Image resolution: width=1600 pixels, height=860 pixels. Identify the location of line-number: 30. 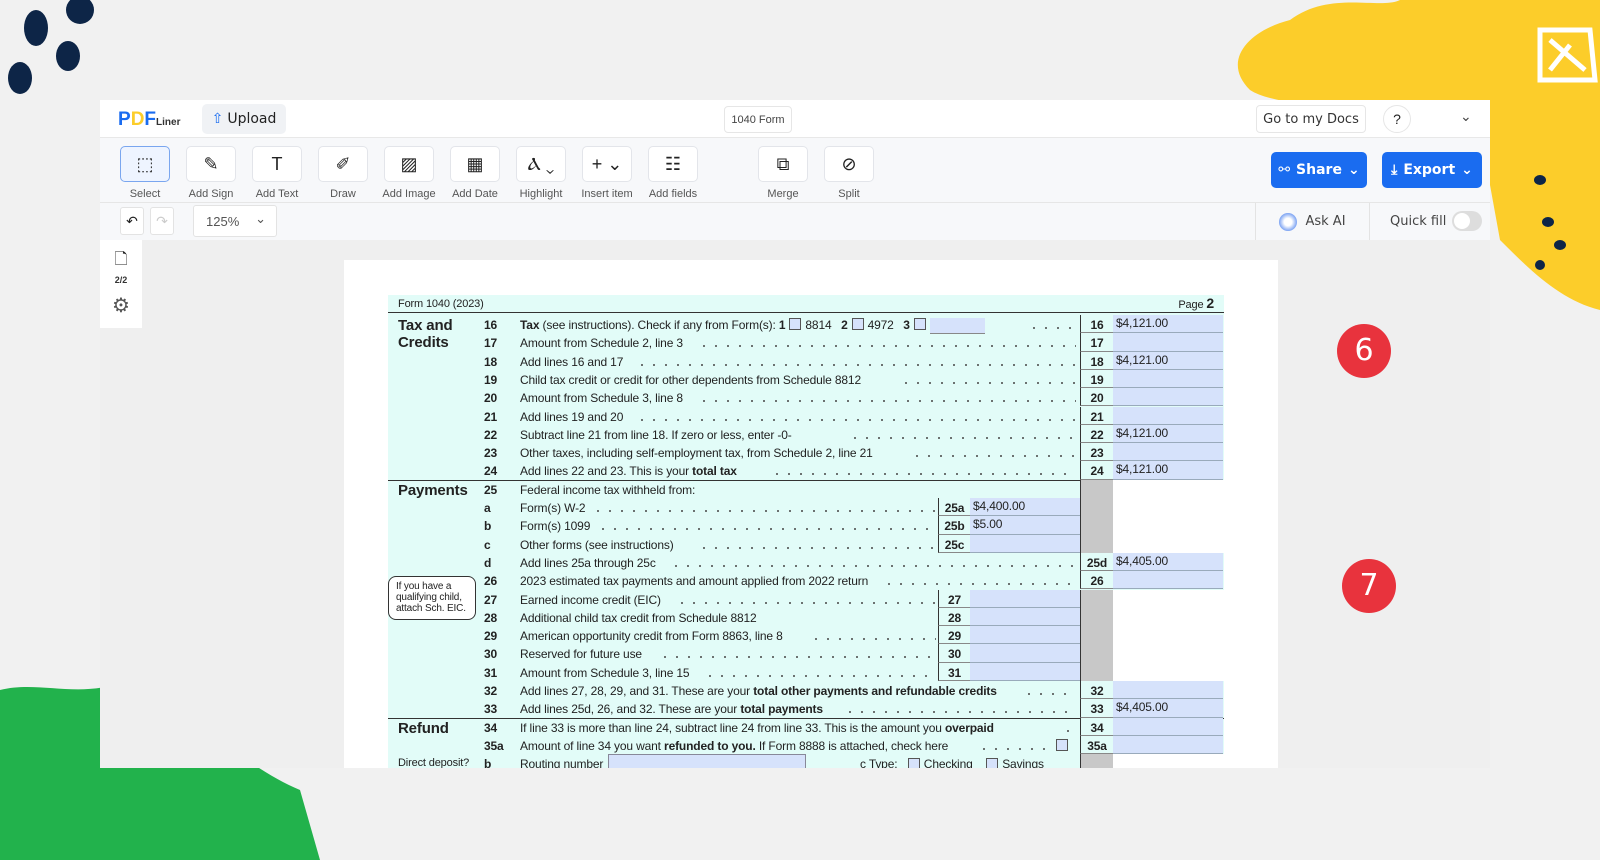
(491, 654).